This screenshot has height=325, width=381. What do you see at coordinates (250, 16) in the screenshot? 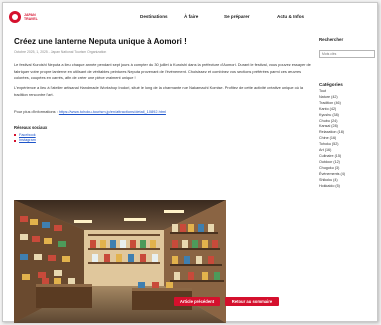
I see `nav-se-preparer: Se préparer` at bounding box center [250, 16].